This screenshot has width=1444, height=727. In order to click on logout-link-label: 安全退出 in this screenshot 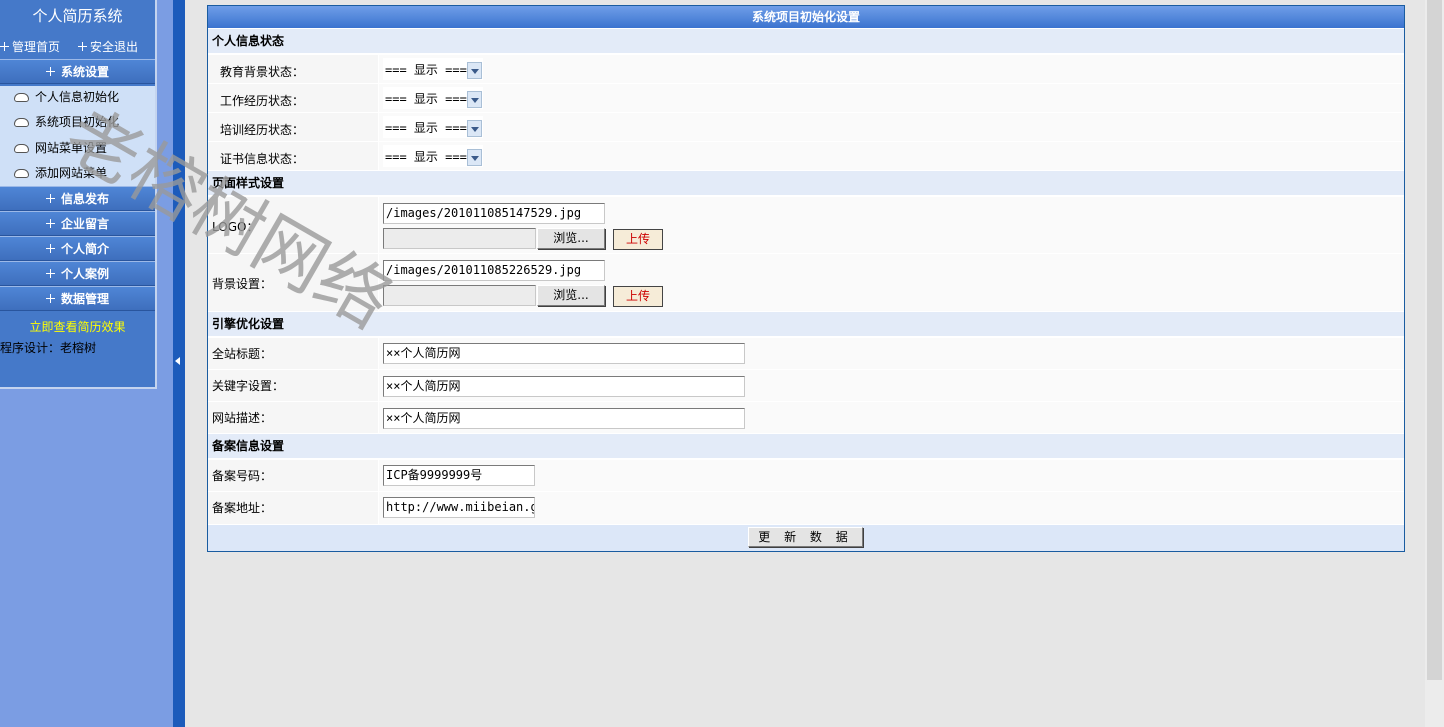, I will do `click(114, 47)`.